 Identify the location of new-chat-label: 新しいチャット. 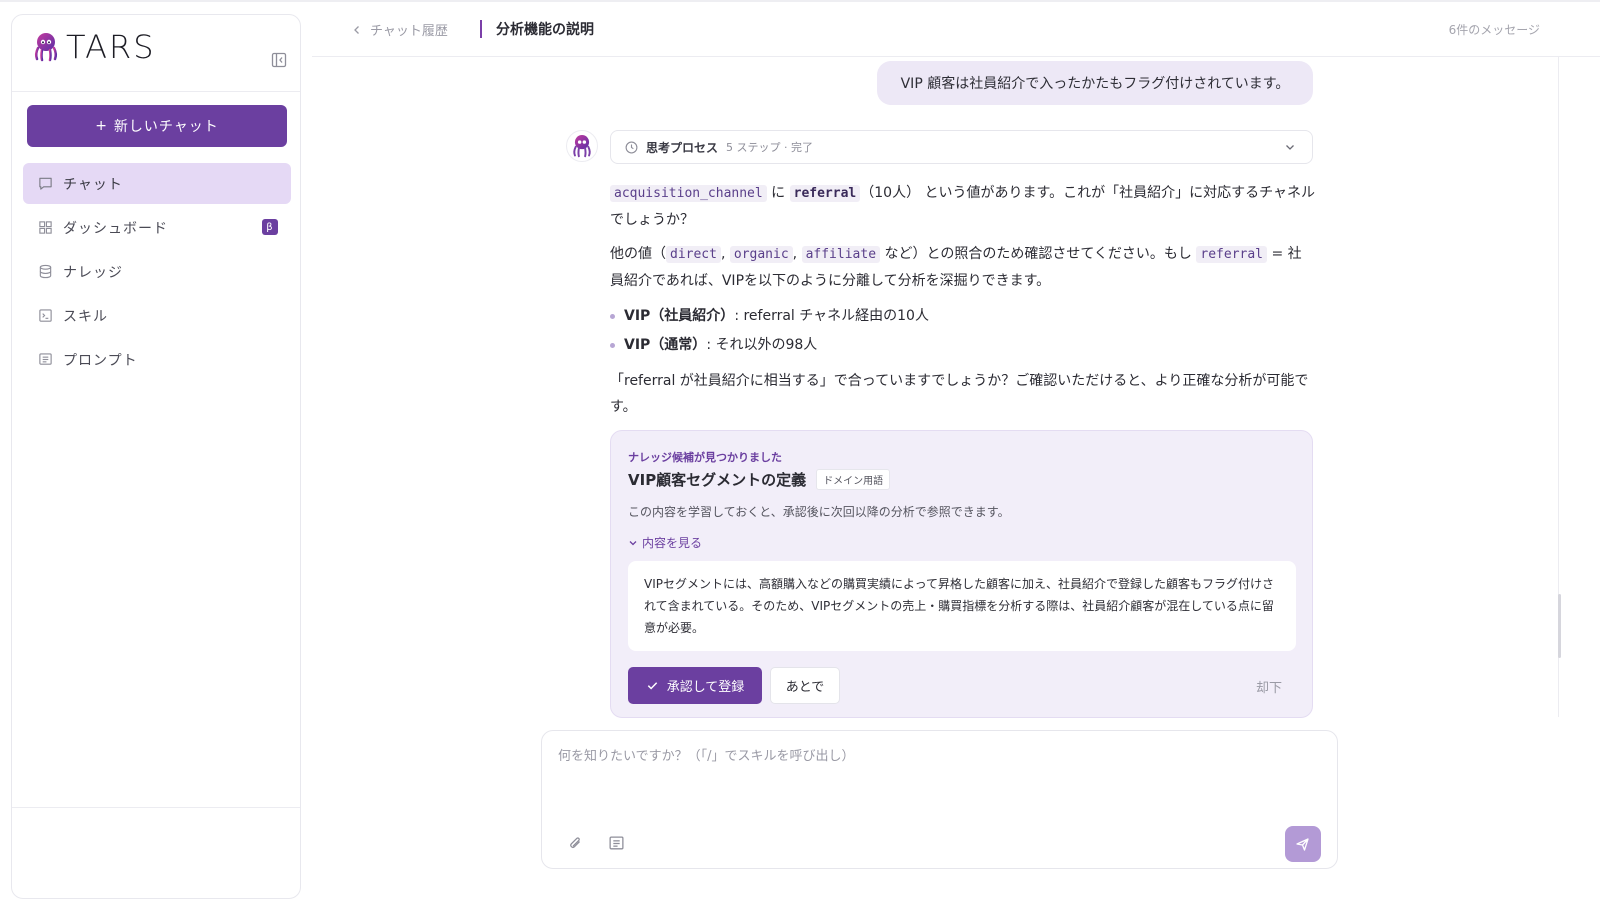
(166, 127).